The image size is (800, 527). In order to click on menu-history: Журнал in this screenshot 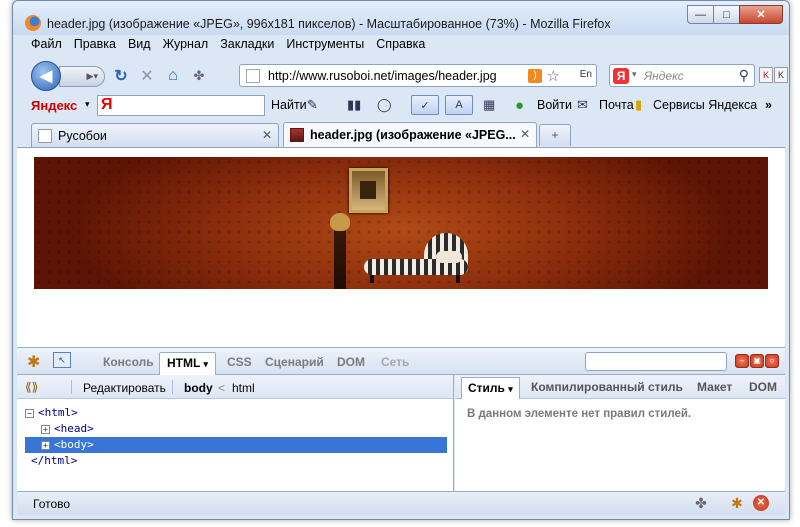, I will do `click(186, 47)`.